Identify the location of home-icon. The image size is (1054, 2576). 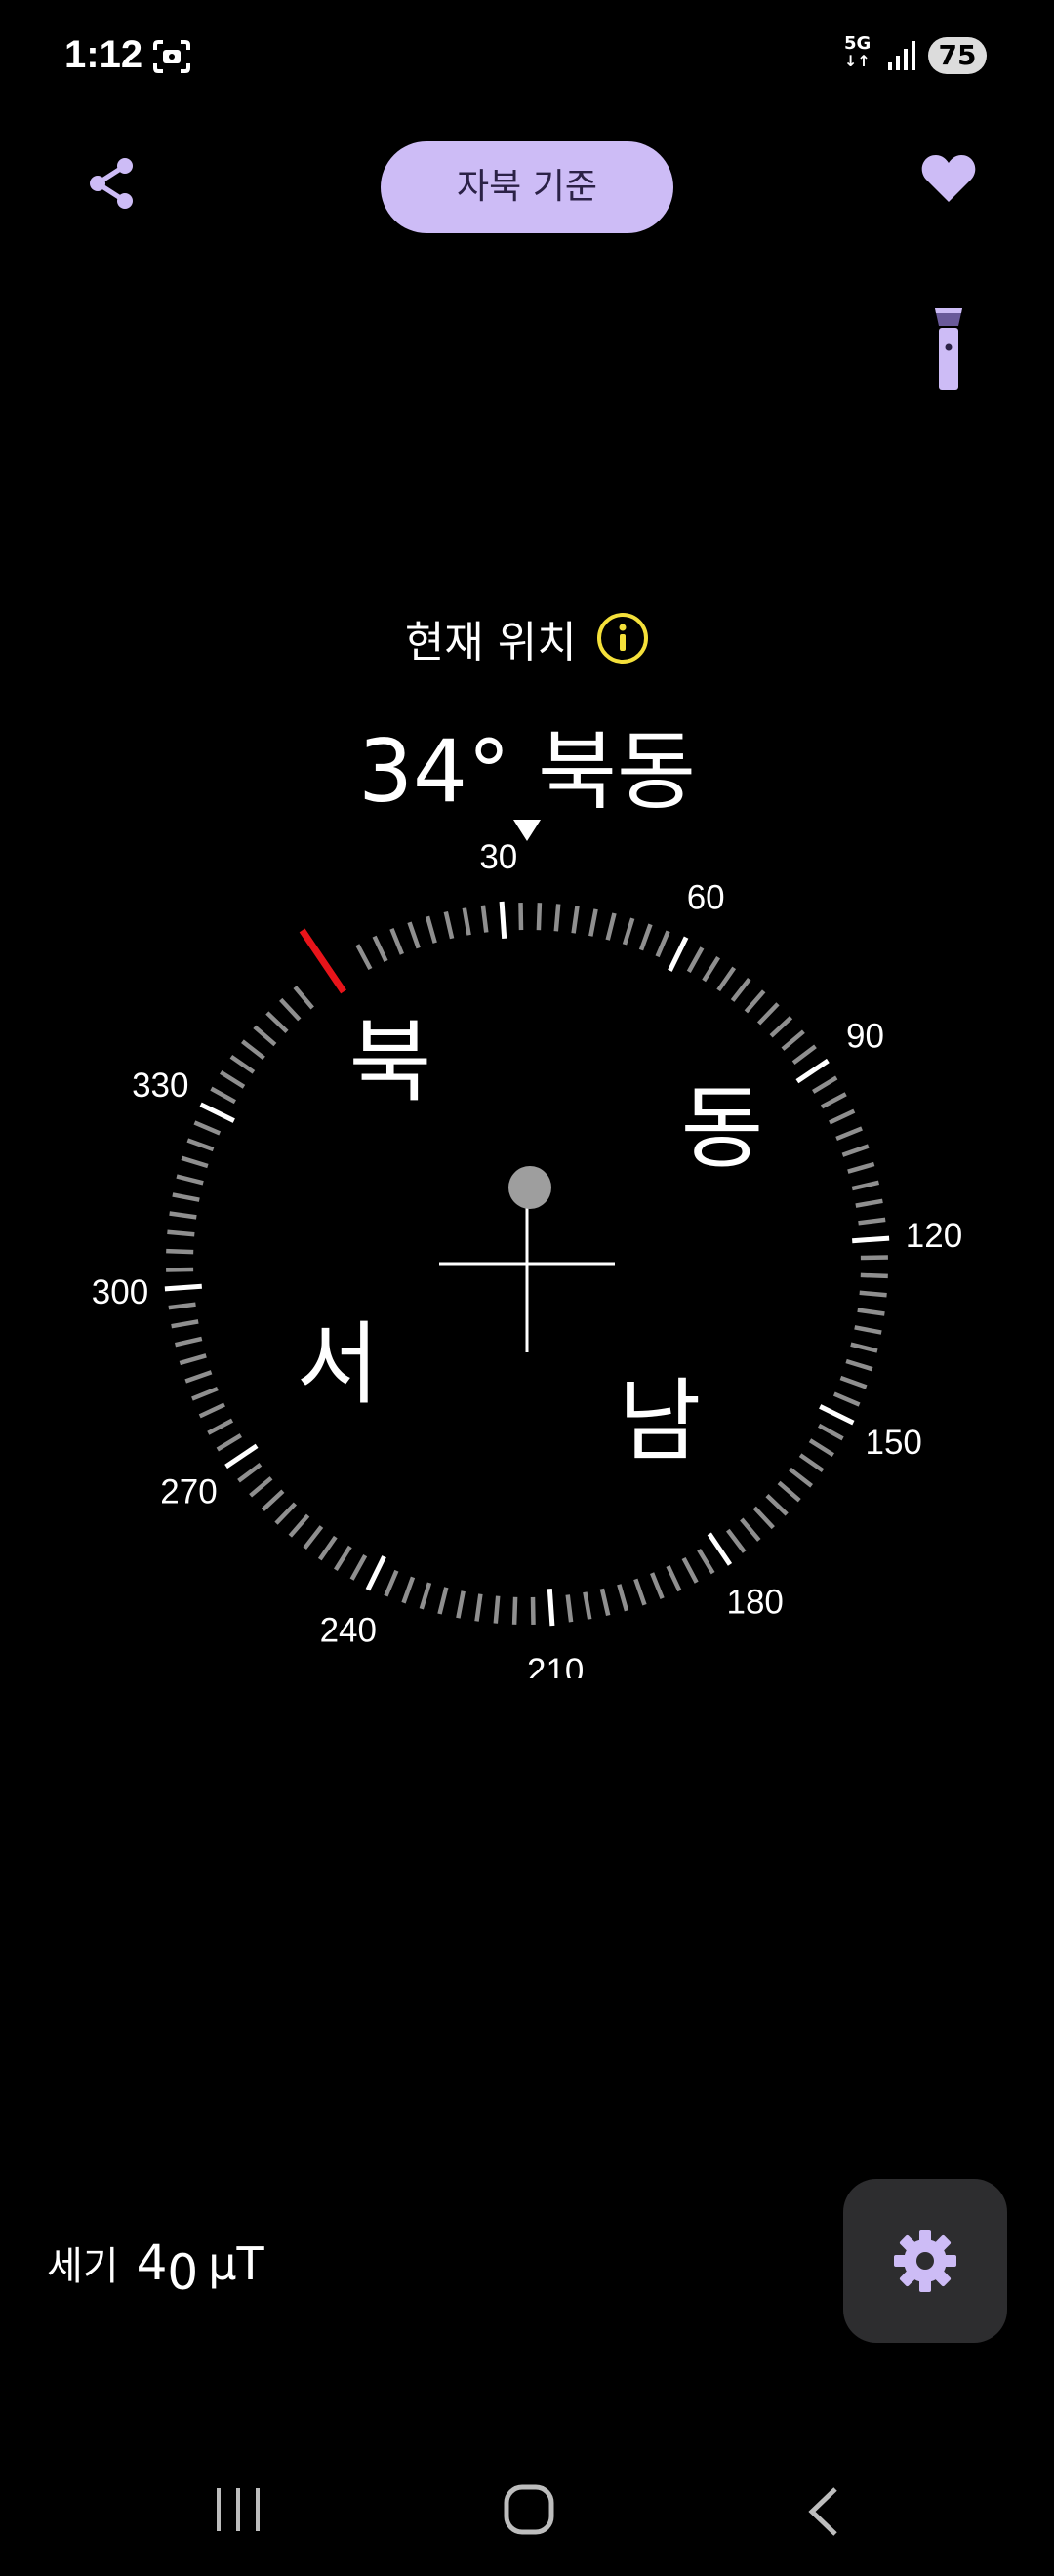
(529, 2509).